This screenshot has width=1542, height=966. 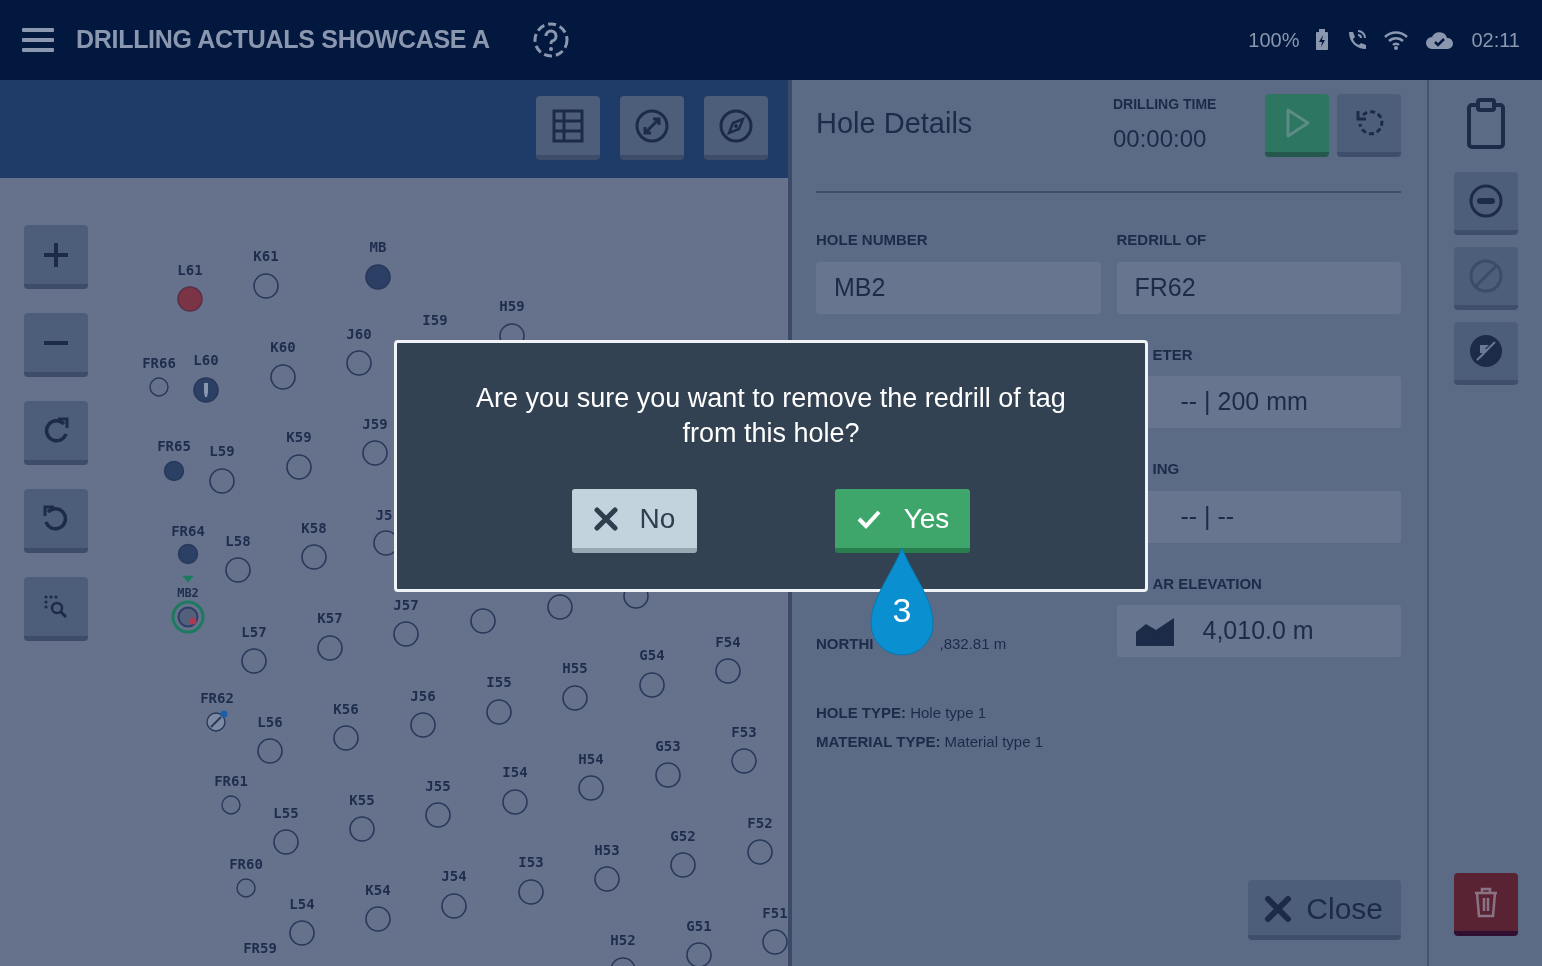 What do you see at coordinates (1485, 203) in the screenshot?
I see `remove-button` at bounding box center [1485, 203].